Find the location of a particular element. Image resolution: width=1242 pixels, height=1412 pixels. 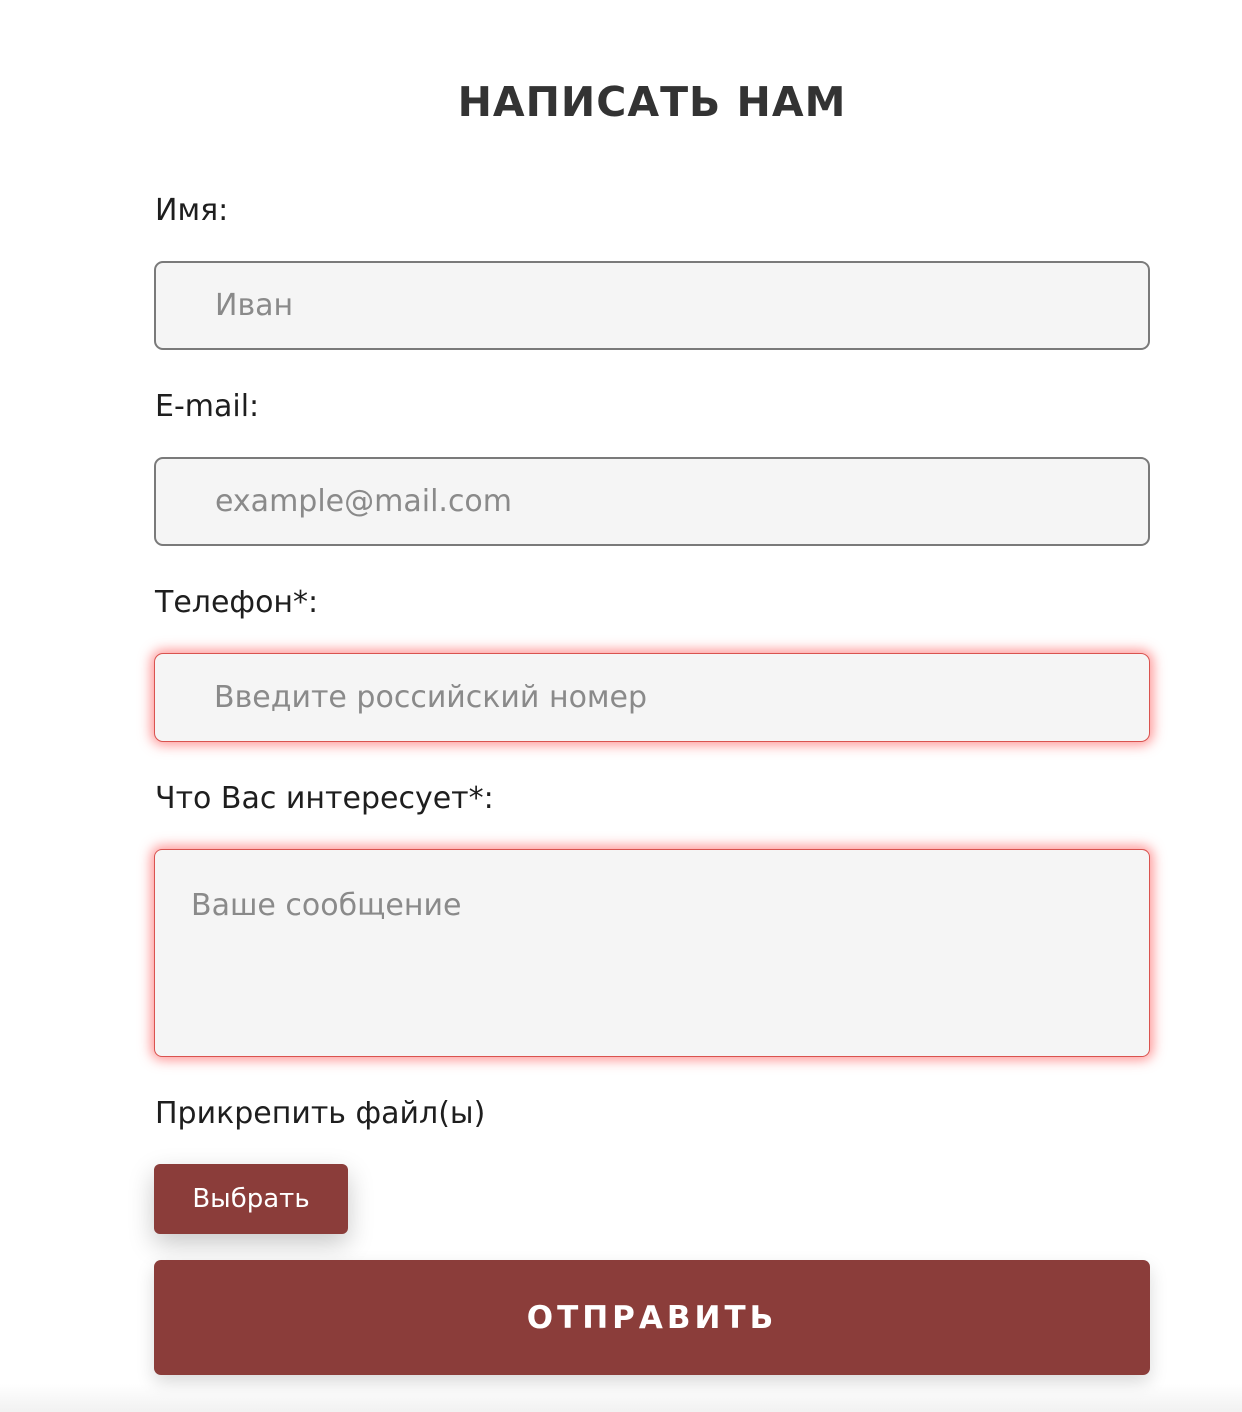

phone-input is located at coordinates (652, 697).